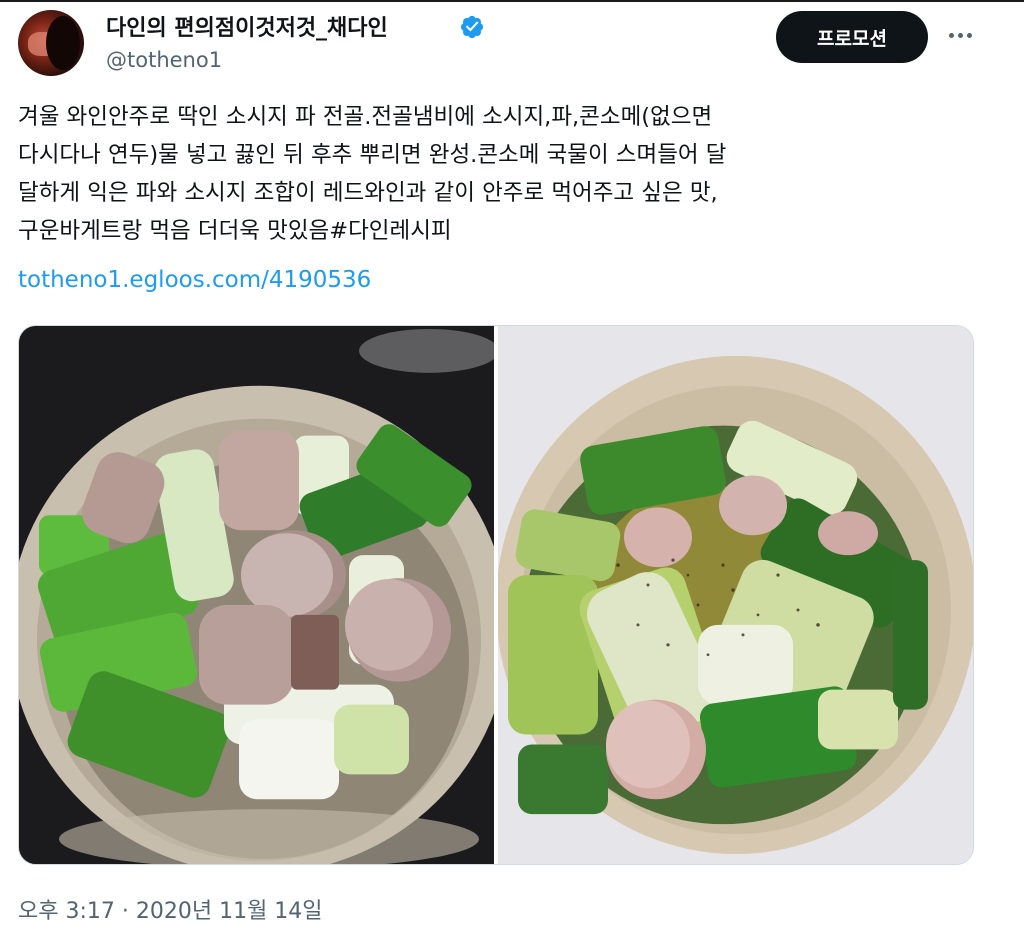 The height and width of the screenshot is (939, 1024). Describe the element at coordinates (472, 27) in the screenshot. I see `verified-badge-icon` at that location.